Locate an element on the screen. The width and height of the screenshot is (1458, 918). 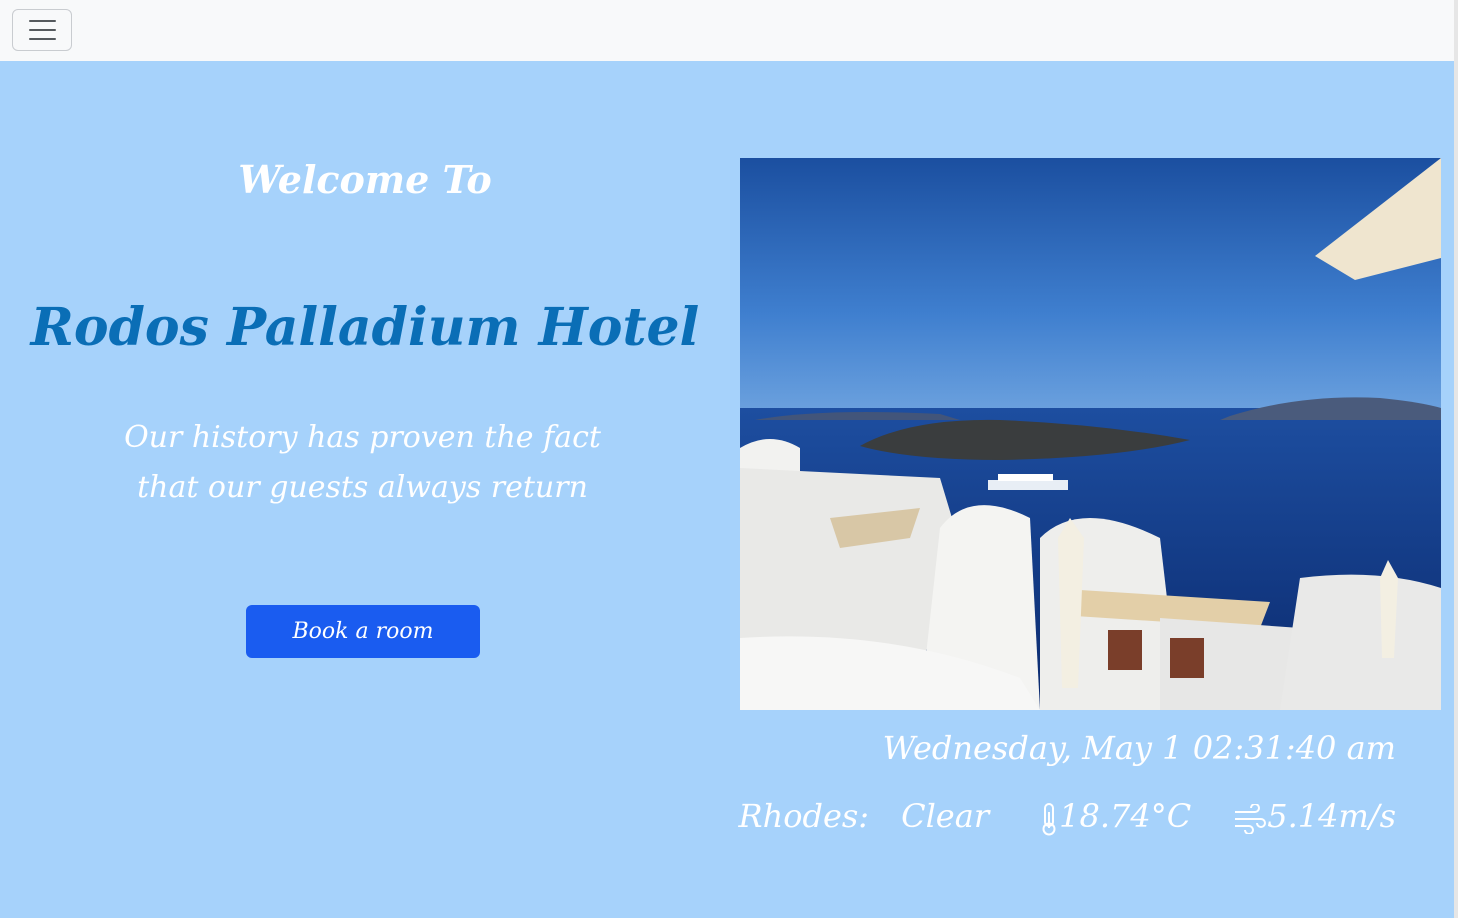
tagline-line-2: that our guests always return is located at coordinates (362, 487).